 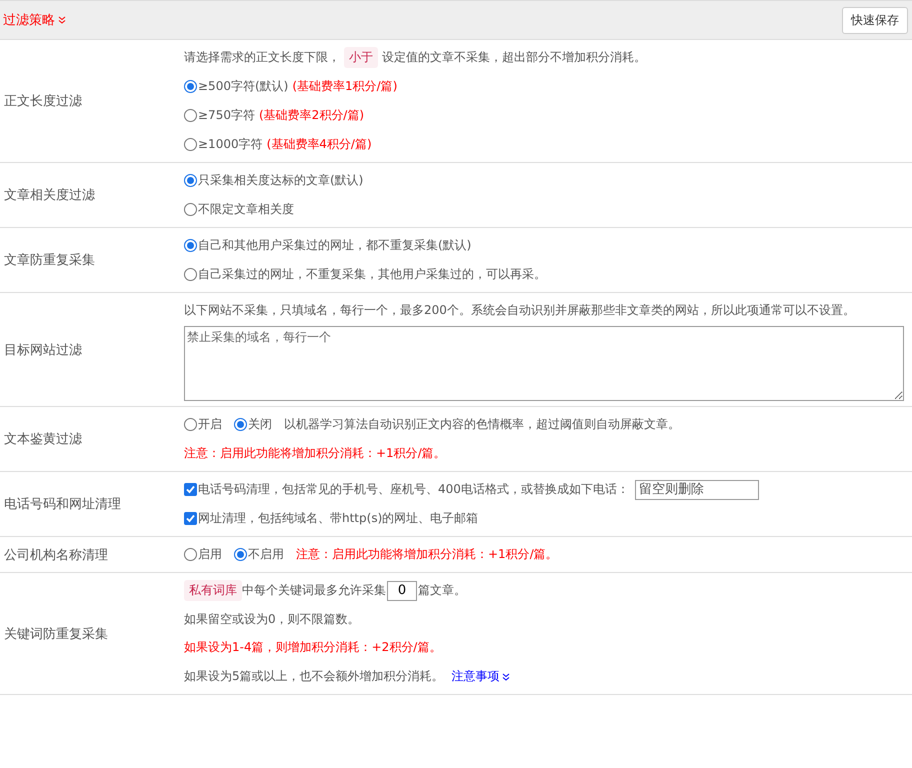 What do you see at coordinates (260, 424) in the screenshot?
I see `option-label: 关闭` at bounding box center [260, 424].